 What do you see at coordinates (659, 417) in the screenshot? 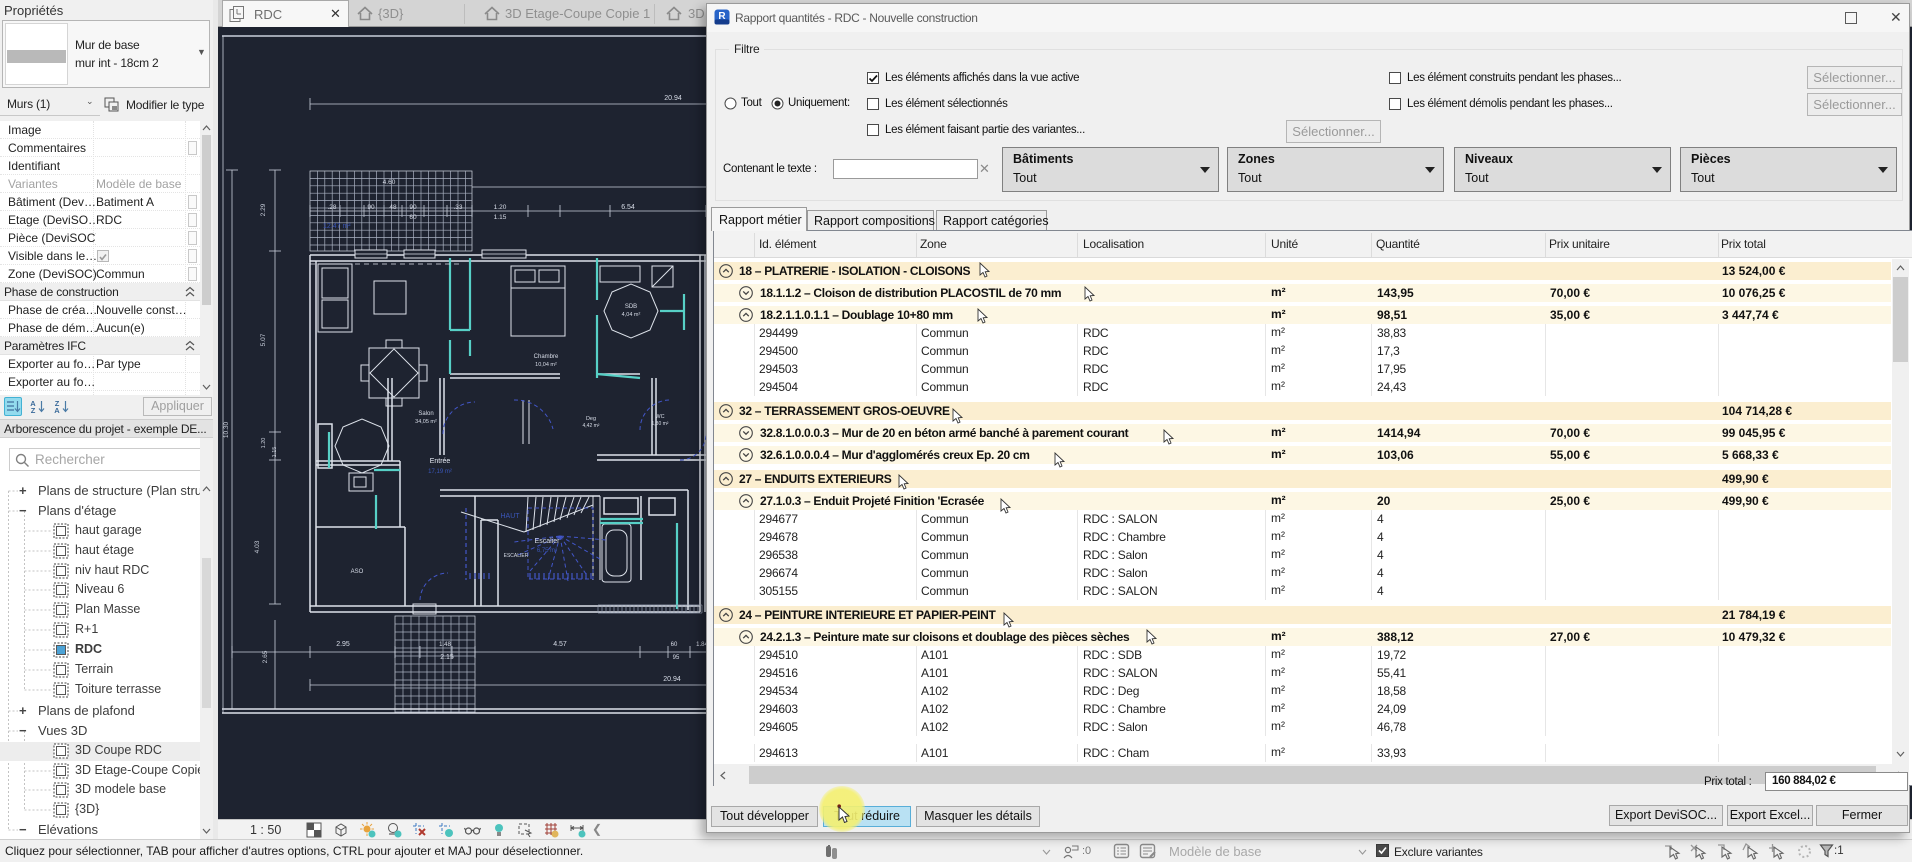
I see `svg-text: WC` at bounding box center [659, 417].